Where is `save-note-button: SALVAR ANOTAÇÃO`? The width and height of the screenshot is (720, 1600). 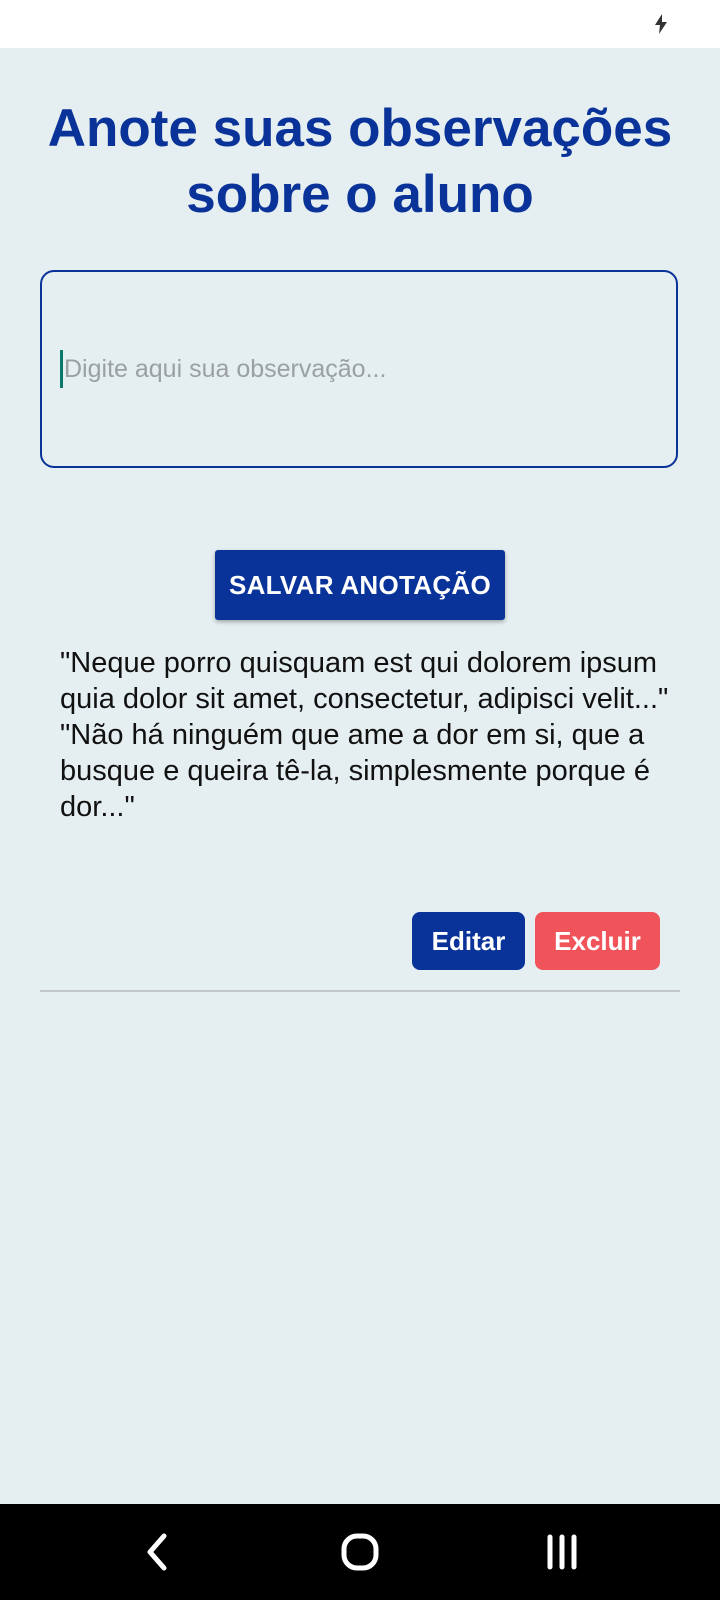
save-note-button: SALVAR ANOTAÇÃO is located at coordinates (360, 585).